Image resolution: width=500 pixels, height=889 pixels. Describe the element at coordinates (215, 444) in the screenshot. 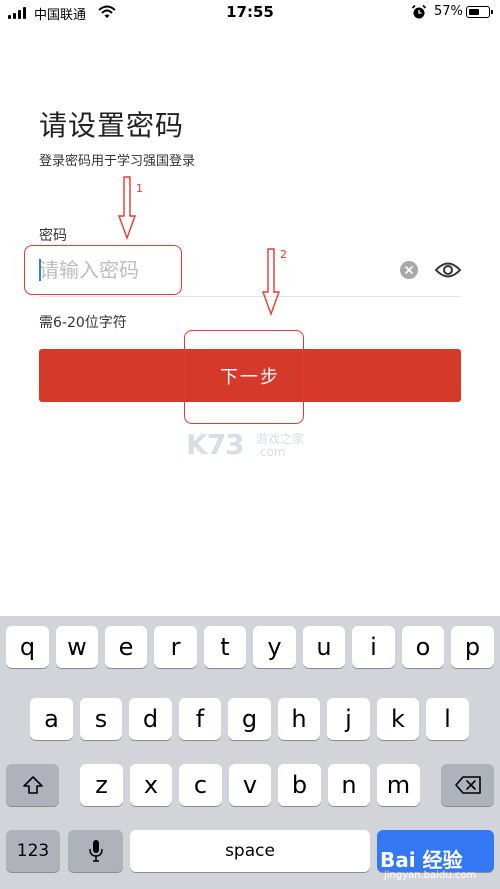

I see `watermark-logo: K73` at that location.